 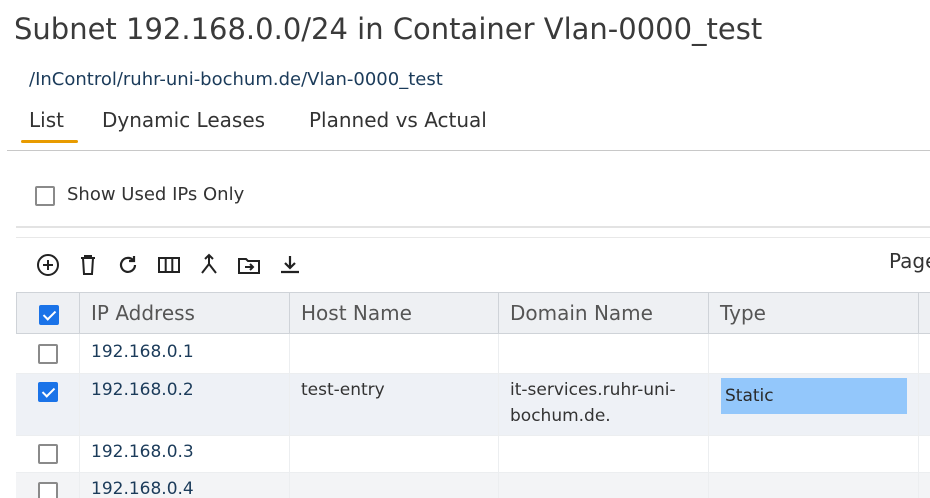 What do you see at coordinates (187, 487) in the screenshot?
I see `ip-address: 192.168.0.4` at bounding box center [187, 487].